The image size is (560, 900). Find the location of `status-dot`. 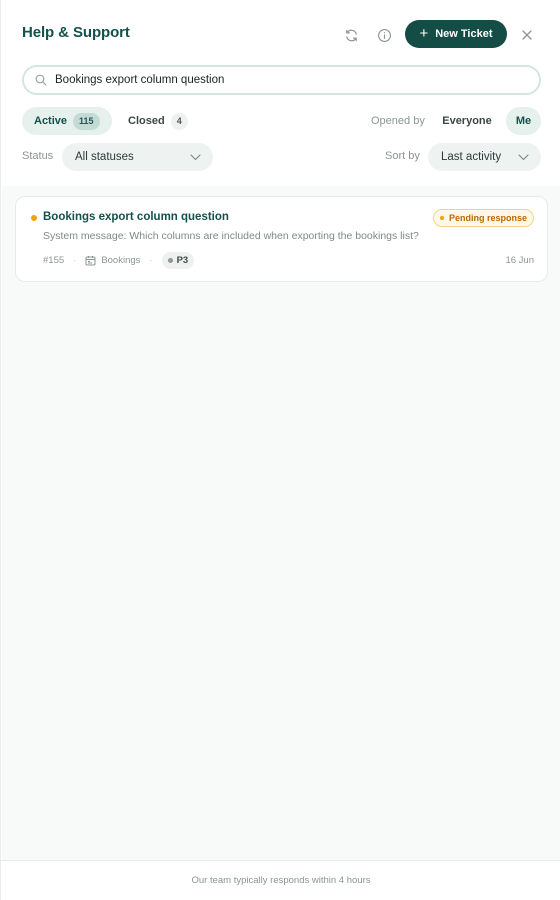

status-dot is located at coordinates (441, 218).